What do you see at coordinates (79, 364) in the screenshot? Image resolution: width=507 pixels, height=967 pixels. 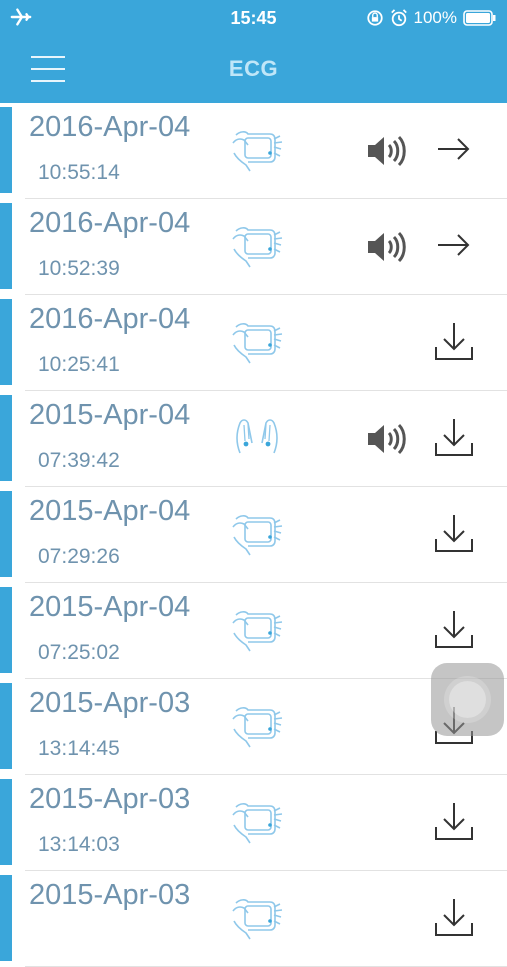 I see `record-time: 10:25:41` at bounding box center [79, 364].